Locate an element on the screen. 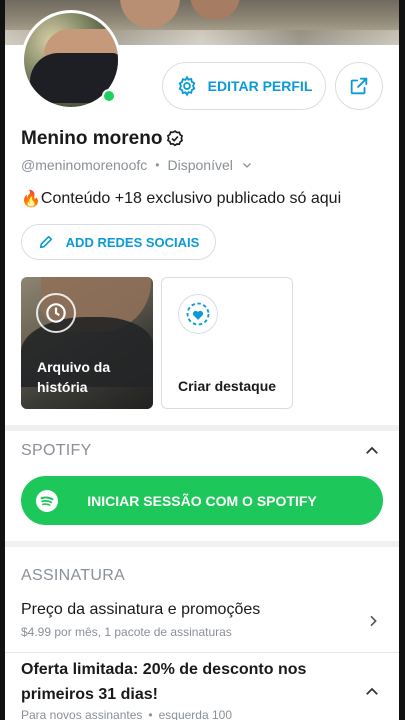 Image resolution: width=405 pixels, height=720 pixels. limited-offer-subtitle: Para novos assinantes • esquerda 100 is located at coordinates (127, 714).